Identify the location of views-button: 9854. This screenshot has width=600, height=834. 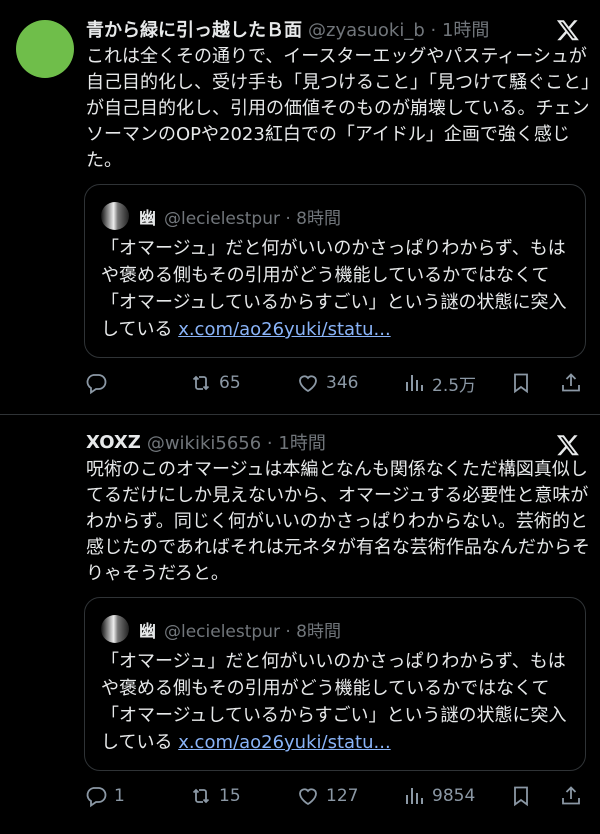
(438, 796).